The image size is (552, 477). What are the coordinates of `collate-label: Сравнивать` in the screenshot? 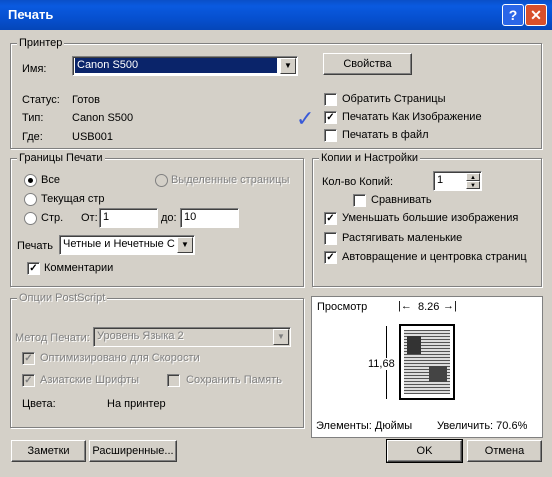 It's located at (401, 200).